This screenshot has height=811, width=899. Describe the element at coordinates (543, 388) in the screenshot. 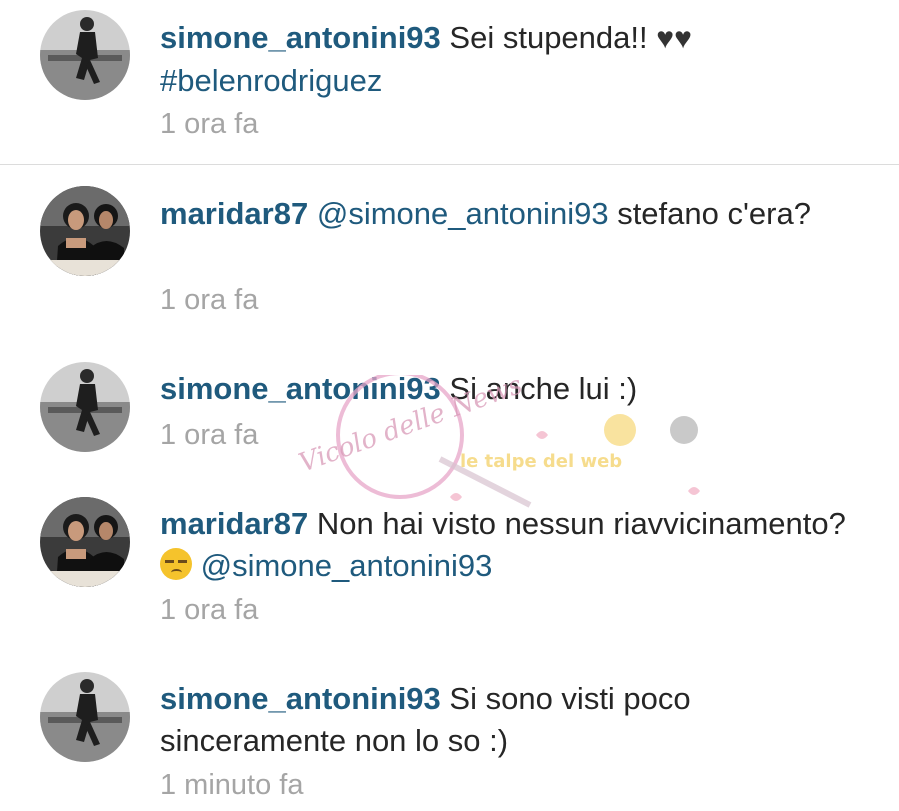

I see `comment-text: Si anche lui :)` at that location.